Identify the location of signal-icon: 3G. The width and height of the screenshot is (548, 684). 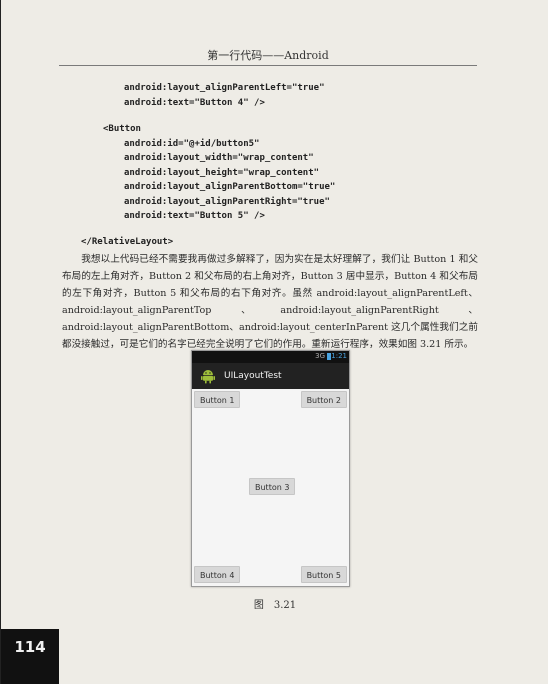
(320, 356).